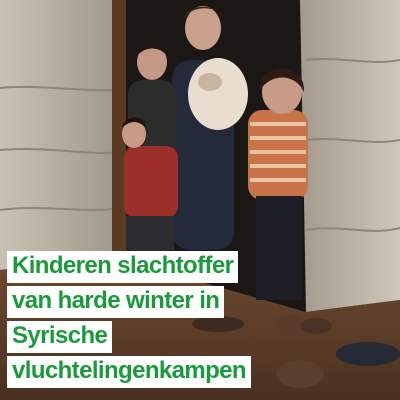 The image size is (400, 400). What do you see at coordinates (60, 337) in the screenshot?
I see `headline-line-3: Syrische` at bounding box center [60, 337].